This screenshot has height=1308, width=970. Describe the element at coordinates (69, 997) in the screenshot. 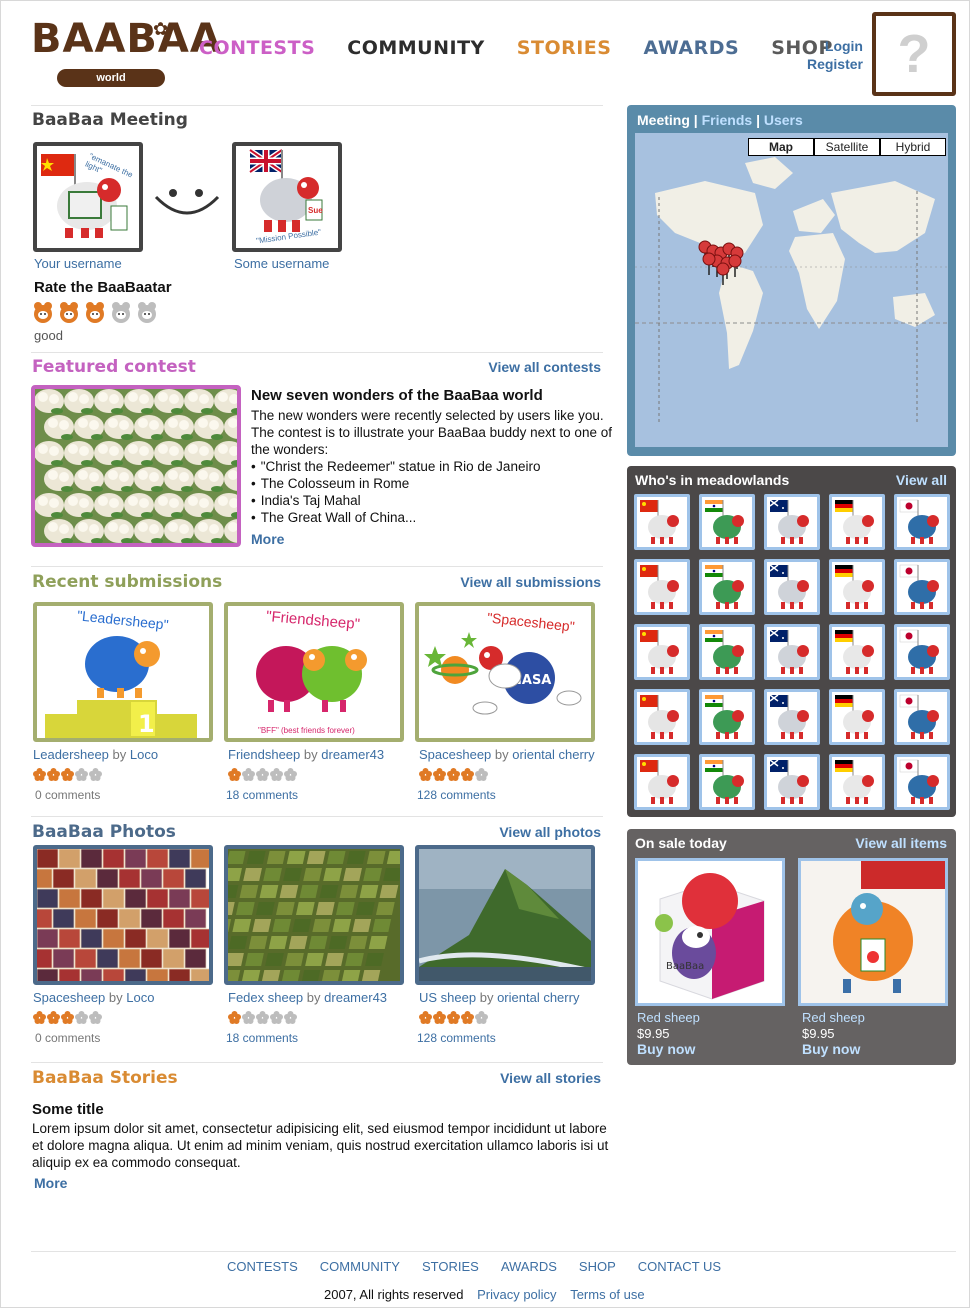

I see `photo-title-link: Spacesheep` at that location.